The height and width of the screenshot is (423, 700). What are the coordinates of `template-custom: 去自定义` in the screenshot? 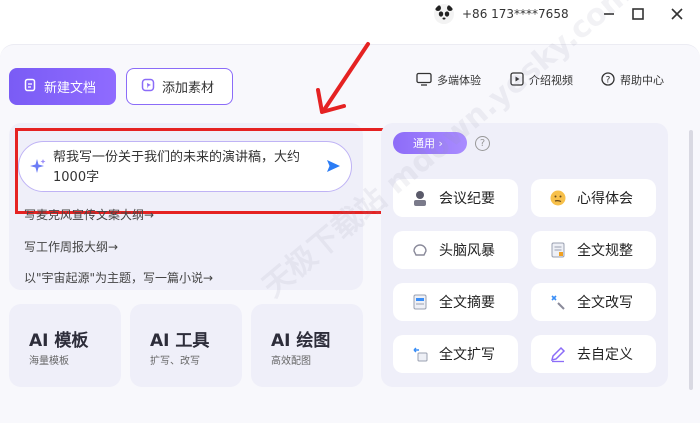 It's located at (593, 354).